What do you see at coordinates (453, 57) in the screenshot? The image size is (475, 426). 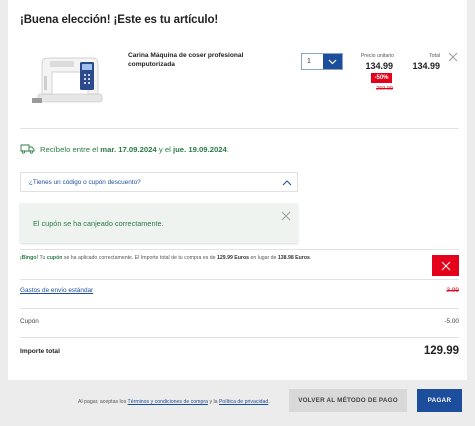 I see `remove-item-icon` at bounding box center [453, 57].